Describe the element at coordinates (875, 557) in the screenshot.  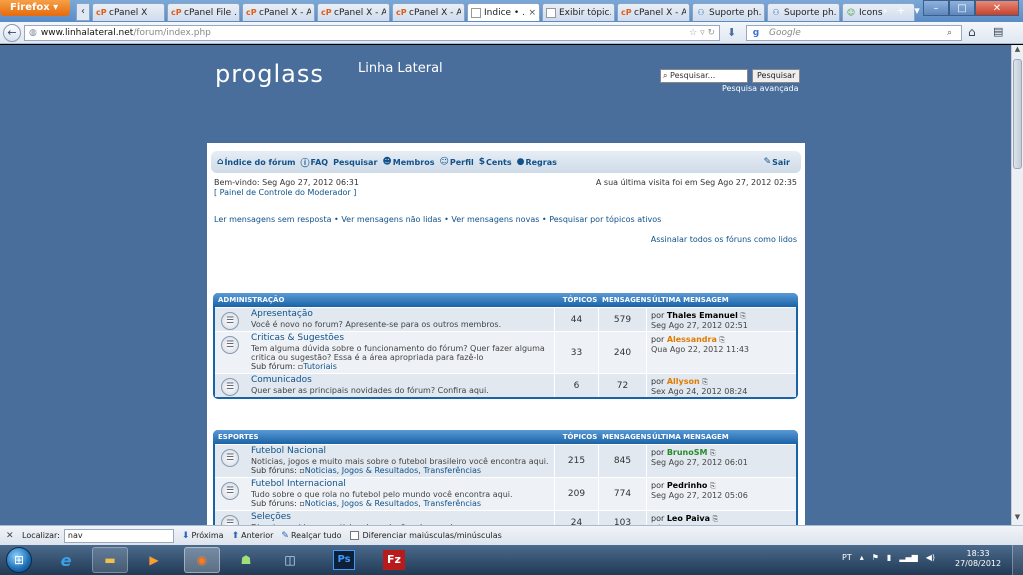
I see `action-center-flag-icon: ⚑` at that location.